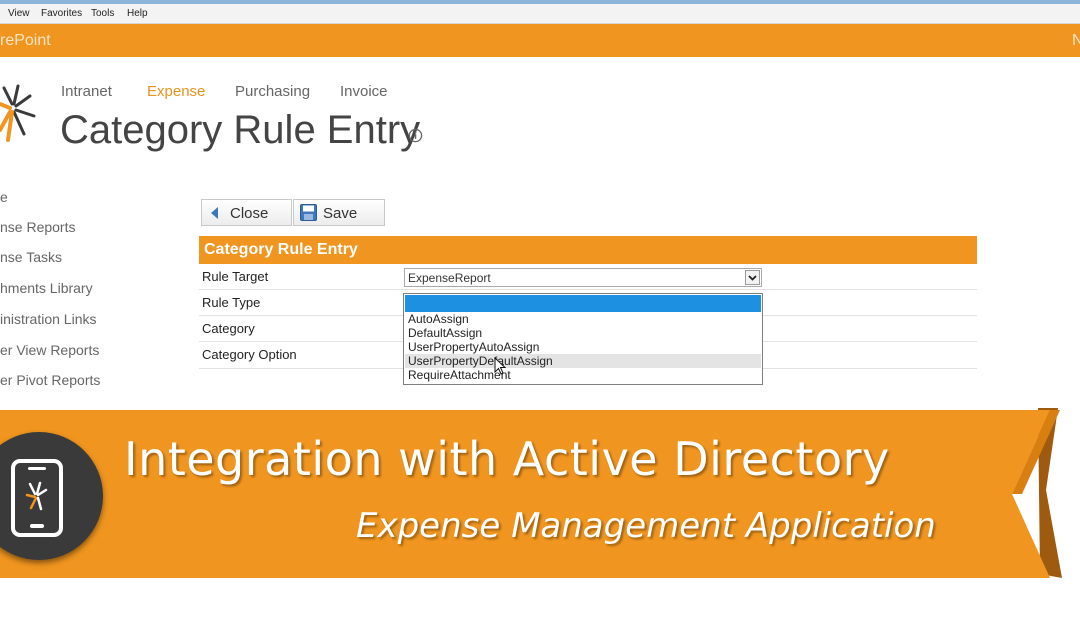  What do you see at coordinates (507, 459) in the screenshot?
I see `banner-title: Integration with Active Directory` at bounding box center [507, 459].